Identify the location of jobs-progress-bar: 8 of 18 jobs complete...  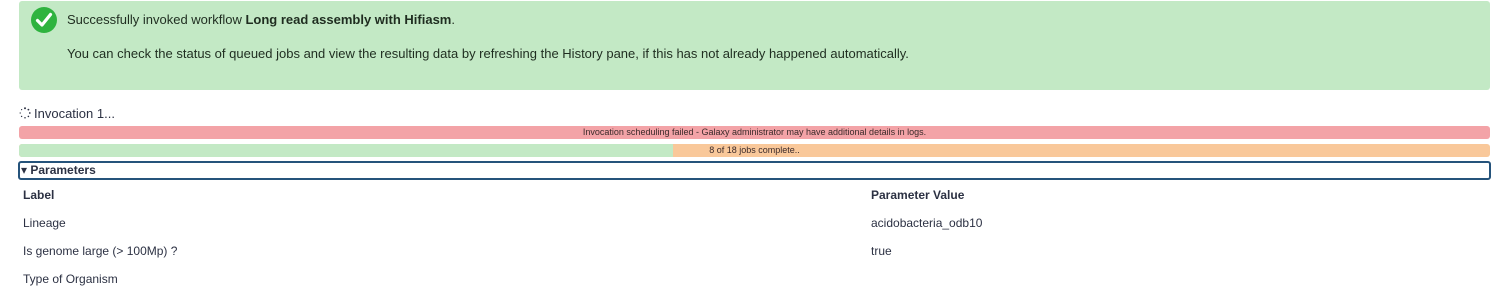
(754, 150).